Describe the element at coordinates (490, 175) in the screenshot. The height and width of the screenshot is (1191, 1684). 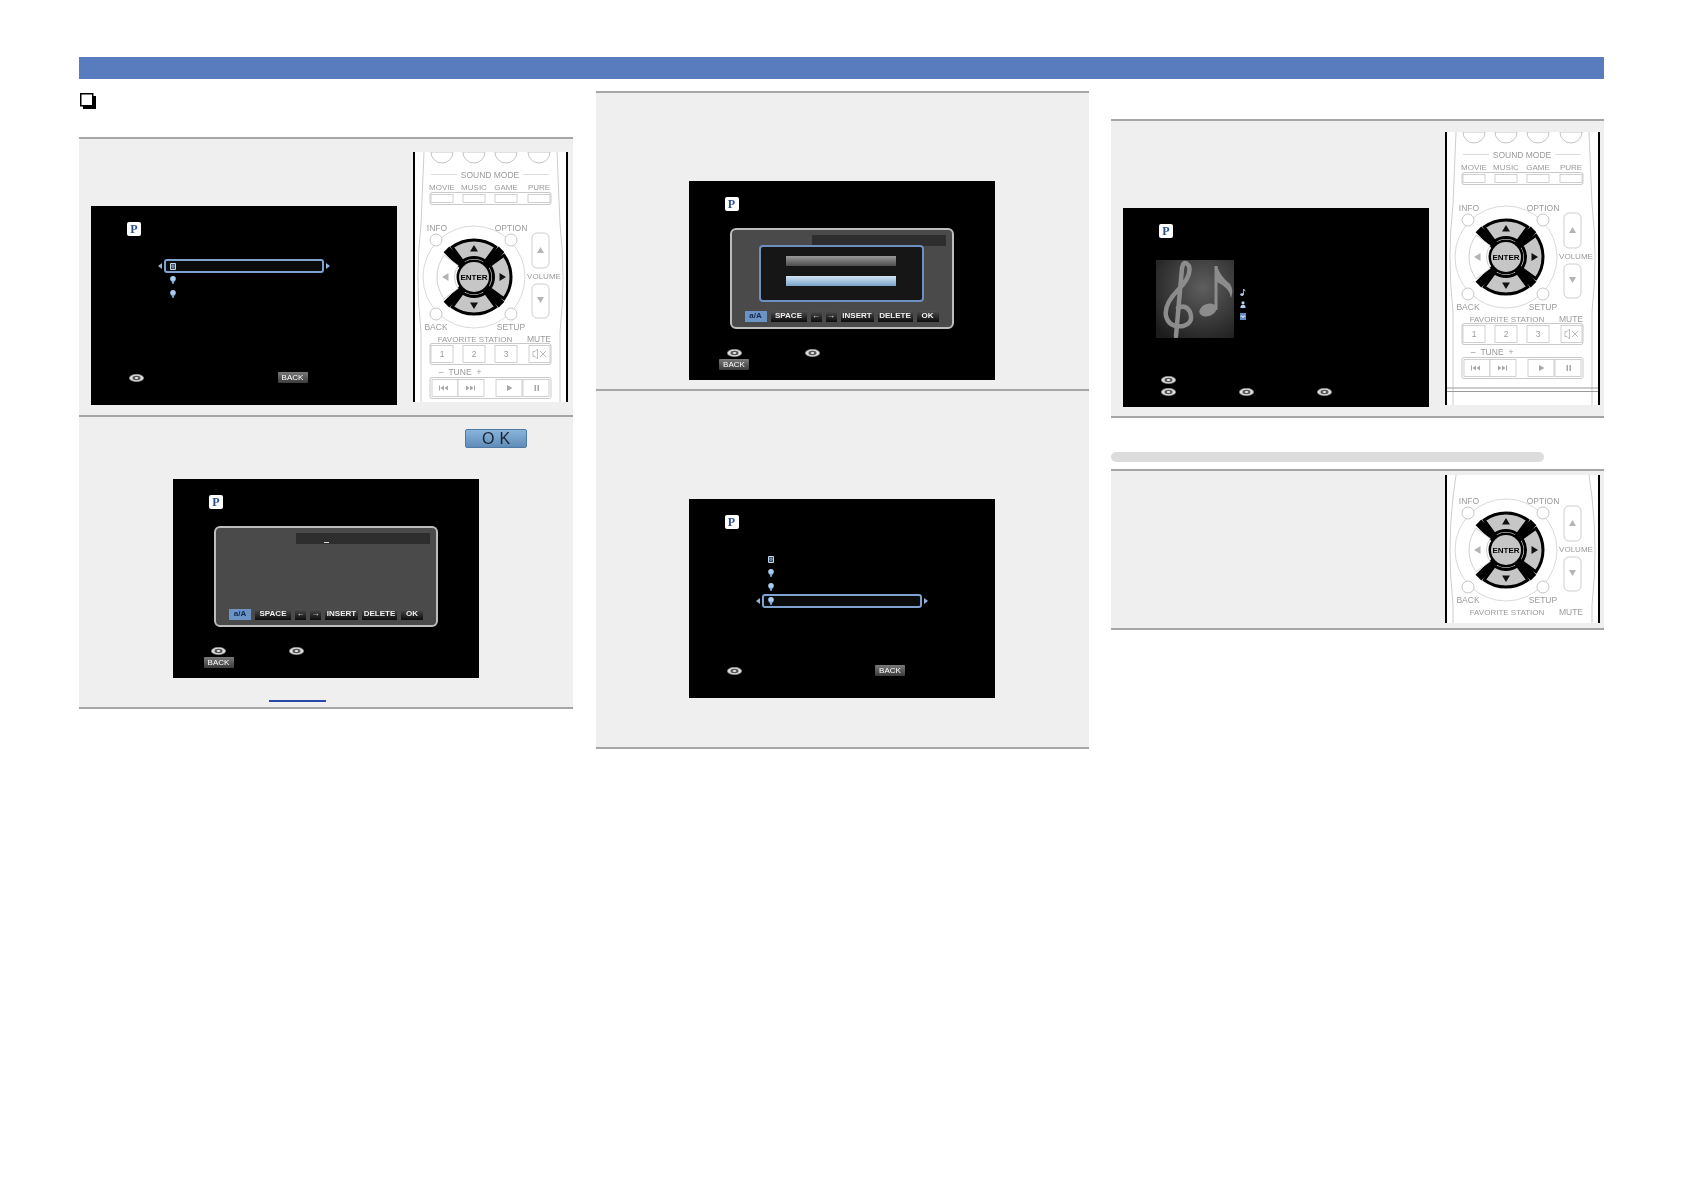
I see `sound-mode-label: SOUND MODE` at that location.